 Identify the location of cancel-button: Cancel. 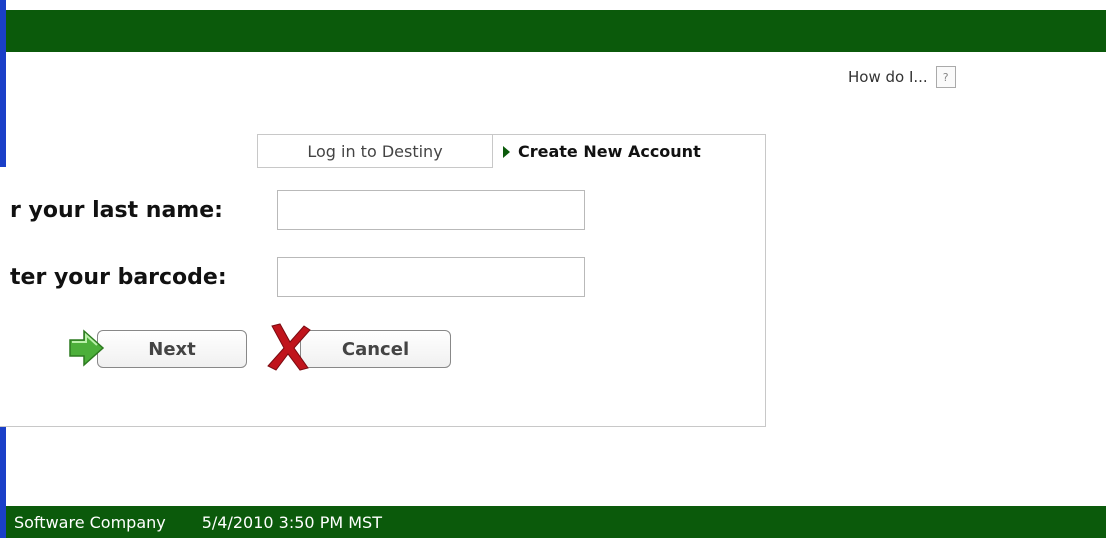
(375, 349).